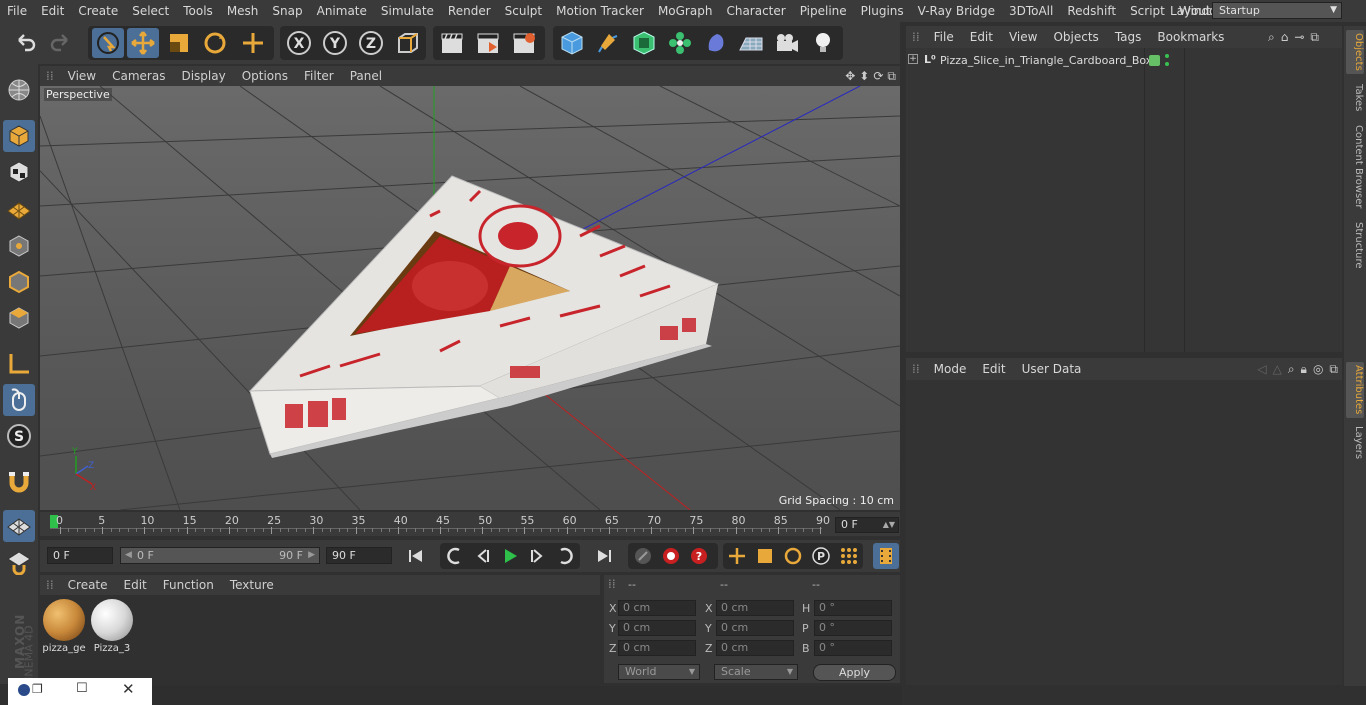 The image size is (1366, 705). I want to click on spinner-icon: ▲▼, so click(889, 525).